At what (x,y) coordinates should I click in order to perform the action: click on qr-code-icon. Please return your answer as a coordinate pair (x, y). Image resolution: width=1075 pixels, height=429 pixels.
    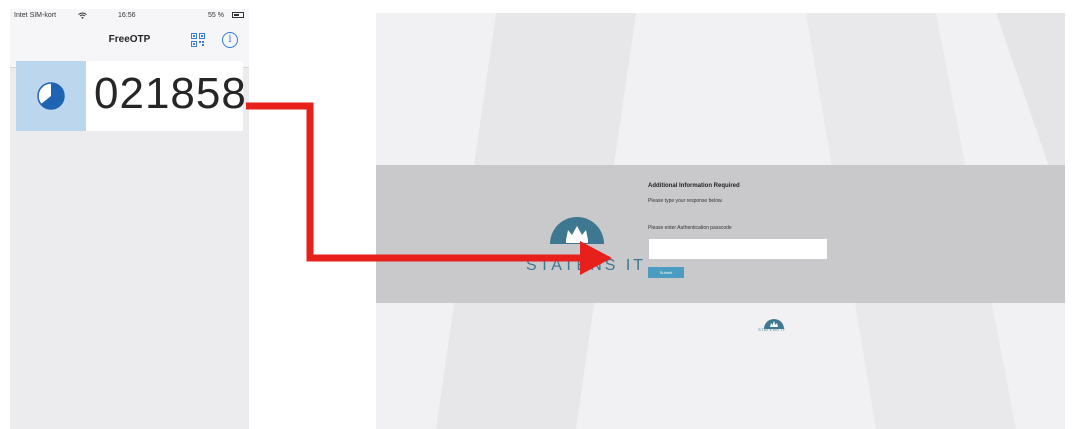
    Looking at the image, I should click on (198, 40).